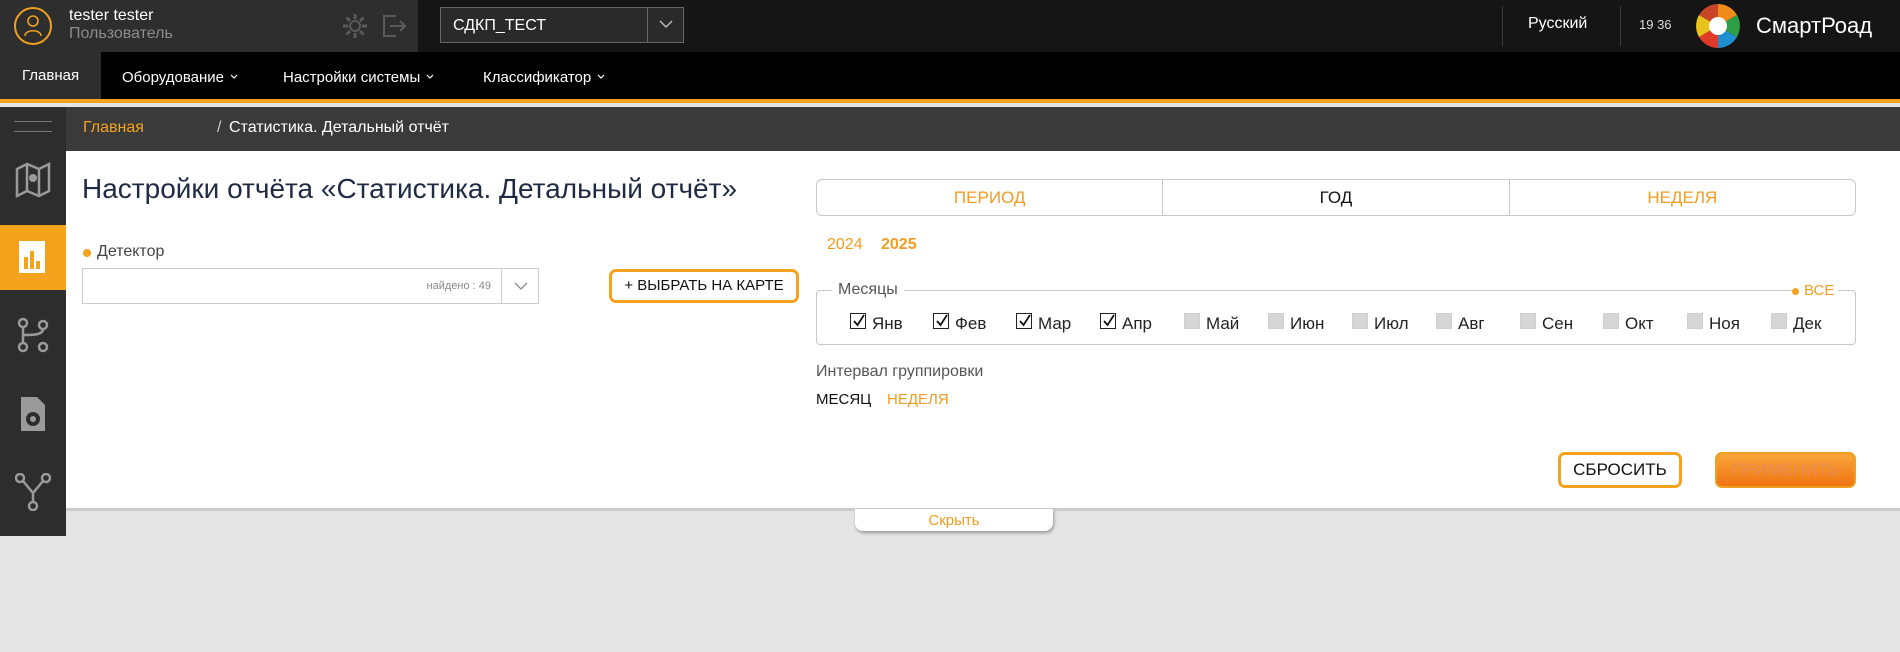 The height and width of the screenshot is (652, 1900). I want to click on smartroad-logo-icon, so click(1718, 26).